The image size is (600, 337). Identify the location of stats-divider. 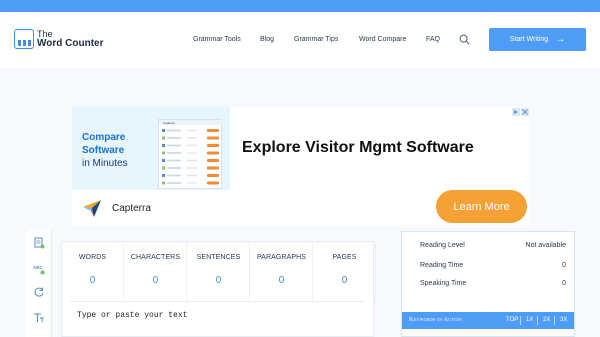
(217, 301).